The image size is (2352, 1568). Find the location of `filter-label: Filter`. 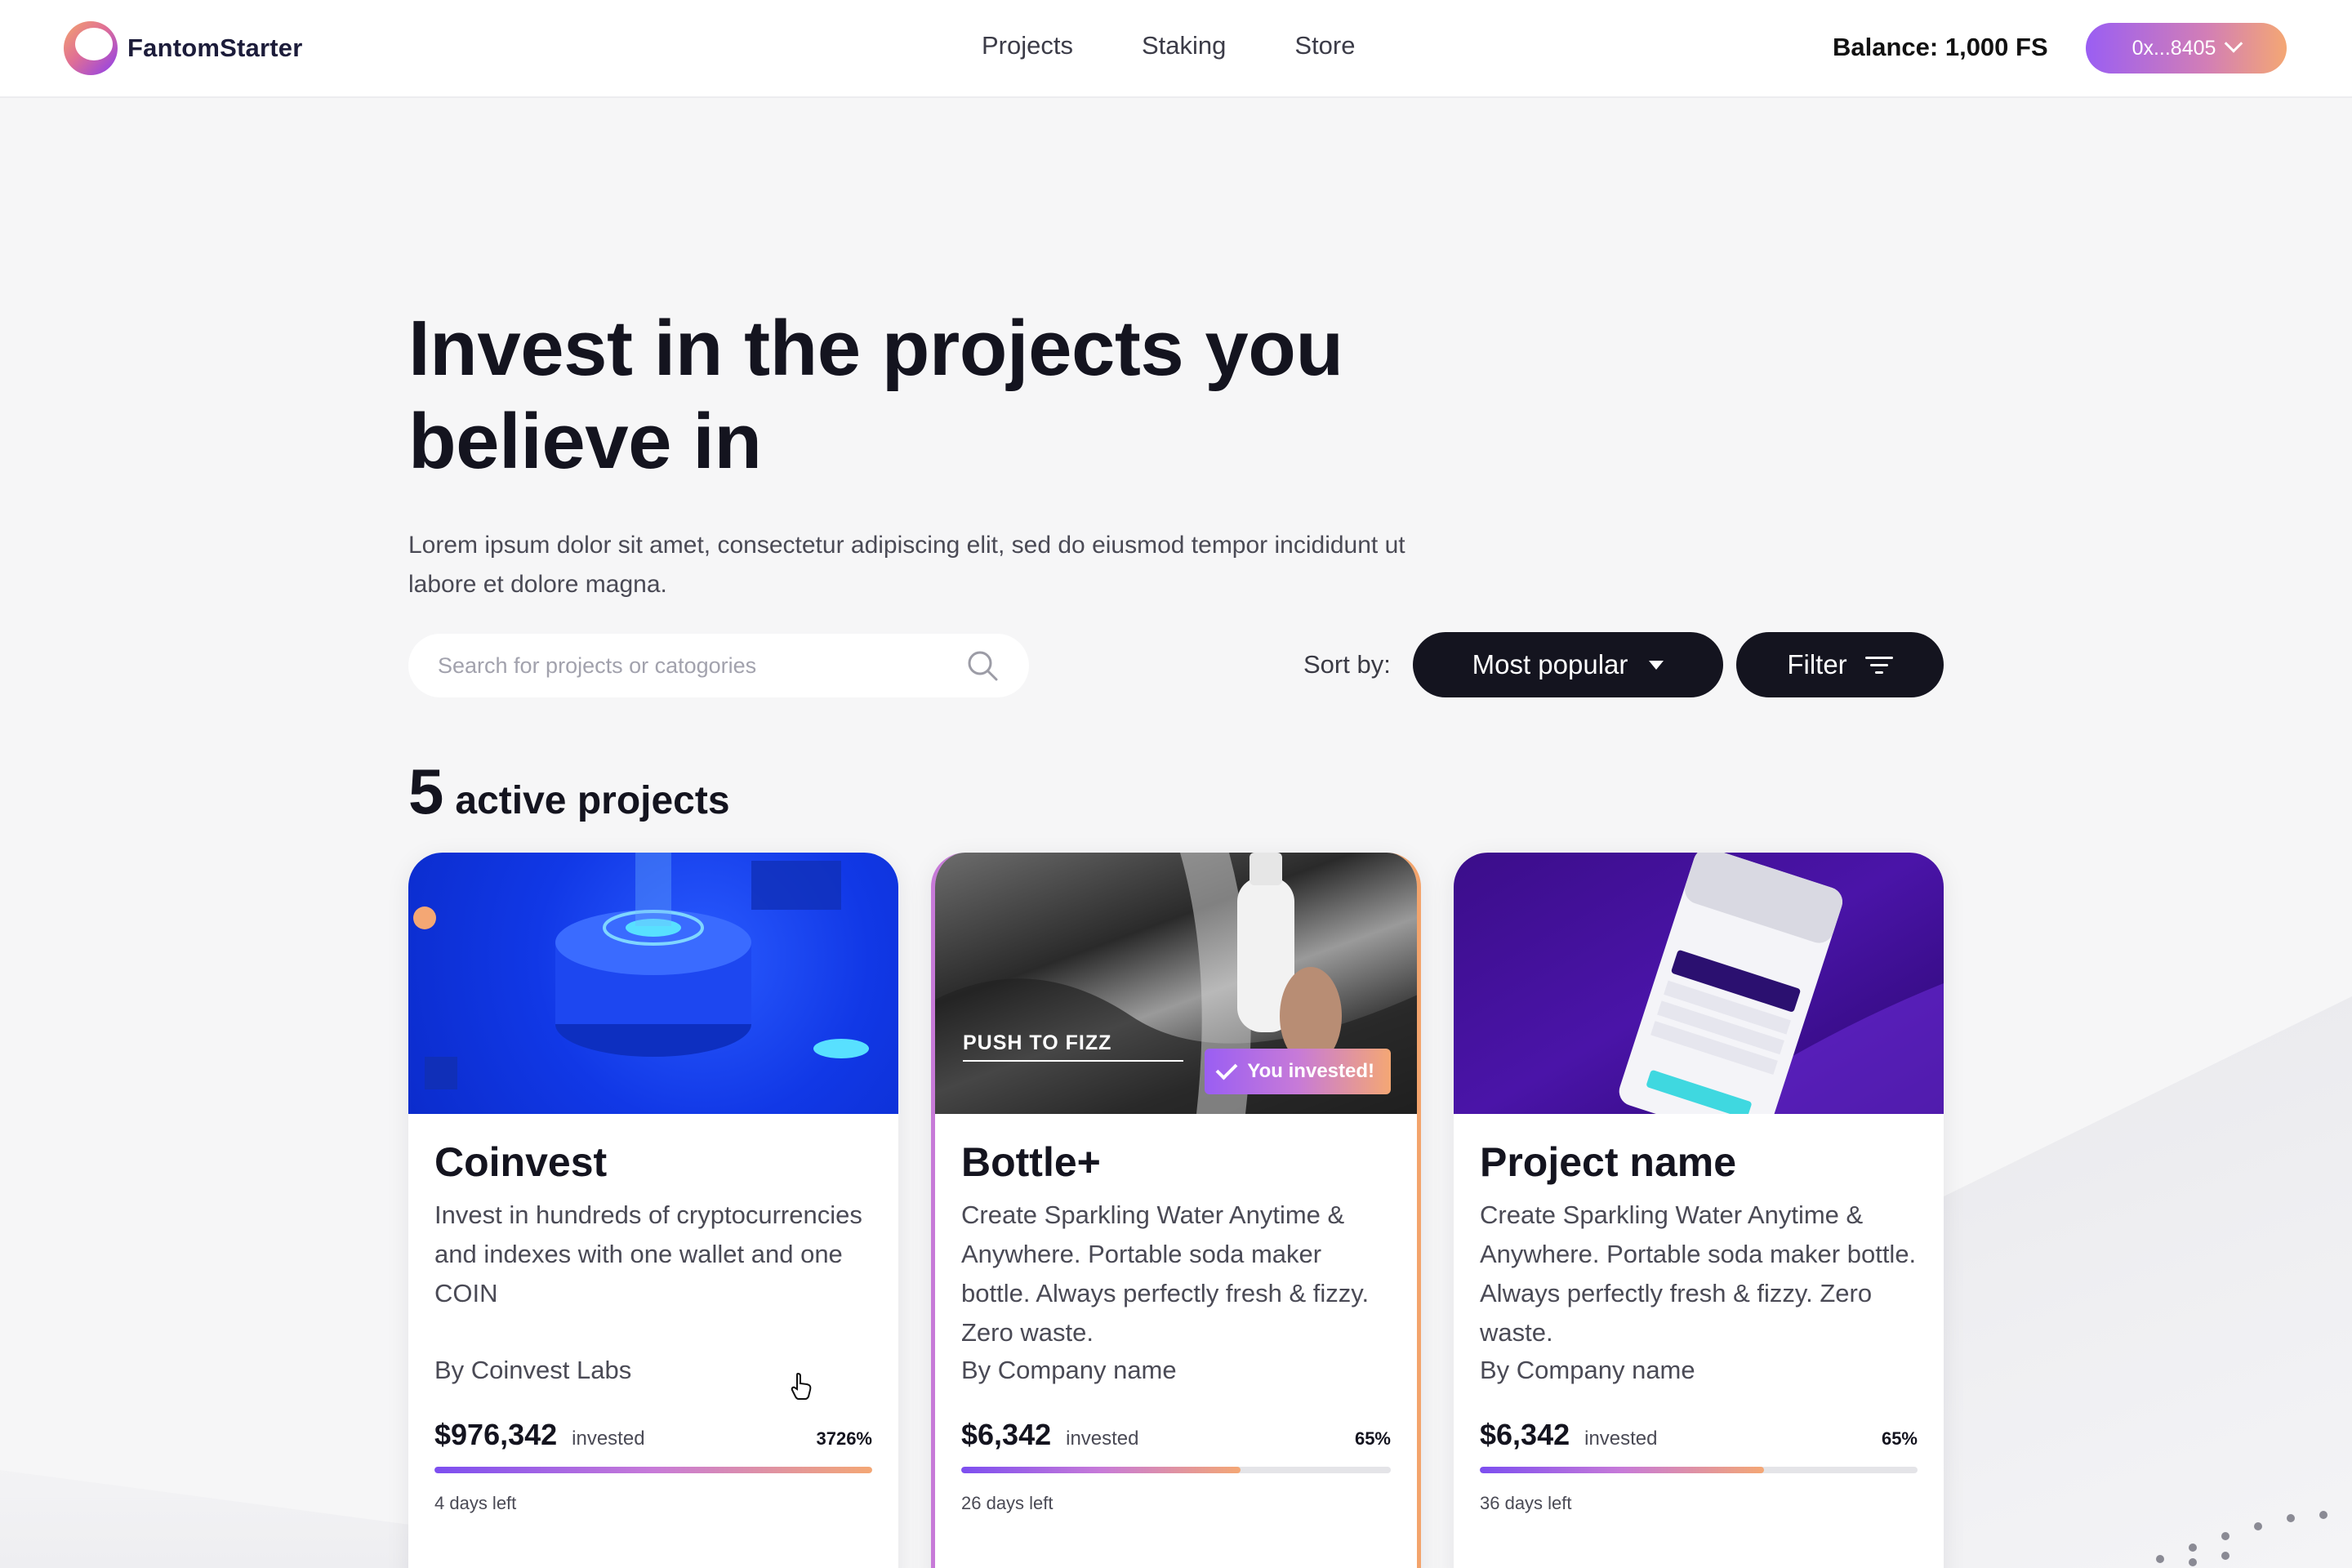

filter-label: Filter is located at coordinates (1817, 664).